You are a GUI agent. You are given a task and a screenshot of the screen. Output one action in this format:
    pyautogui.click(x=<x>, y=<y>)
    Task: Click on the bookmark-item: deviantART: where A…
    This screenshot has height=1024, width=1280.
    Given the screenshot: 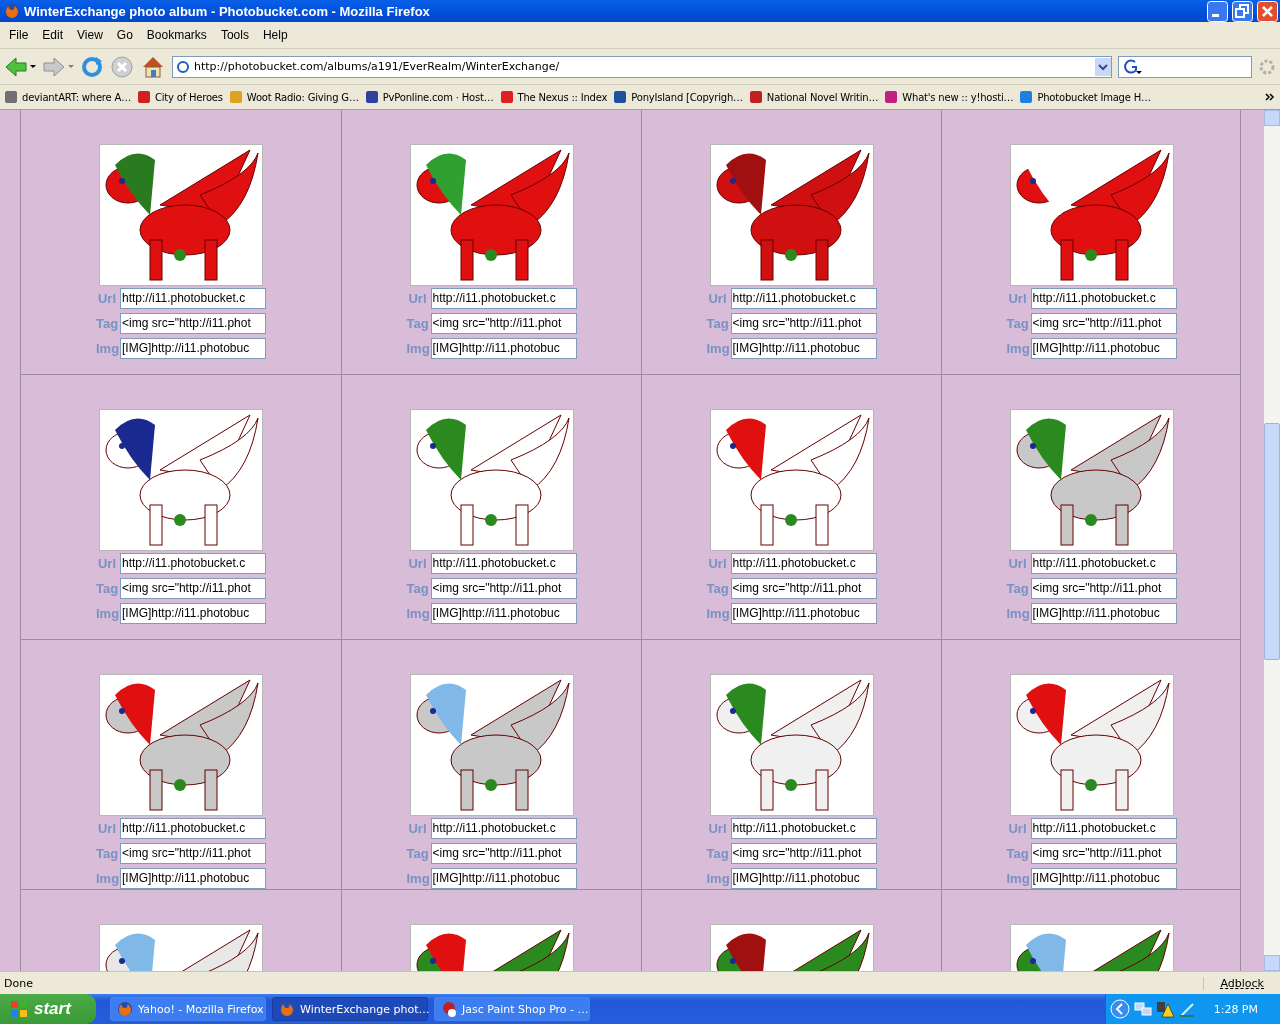 What is the action you would take?
    pyautogui.click(x=67, y=97)
    